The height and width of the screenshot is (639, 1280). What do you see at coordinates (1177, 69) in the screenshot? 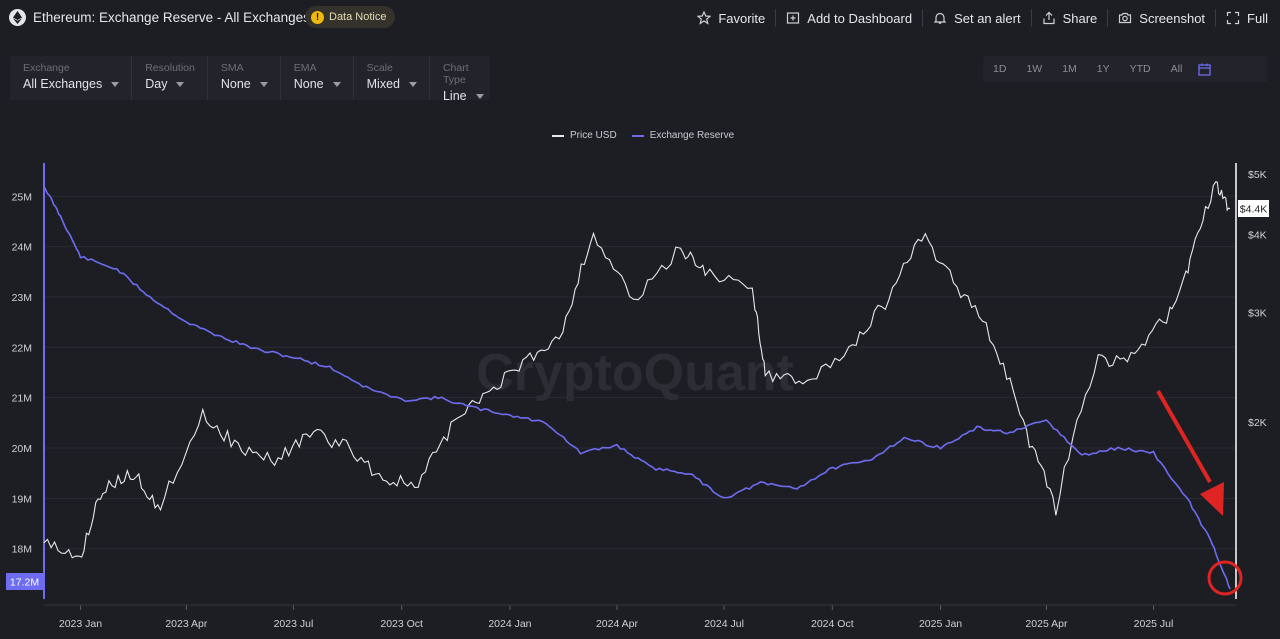
I see `range-all-button: All` at bounding box center [1177, 69].